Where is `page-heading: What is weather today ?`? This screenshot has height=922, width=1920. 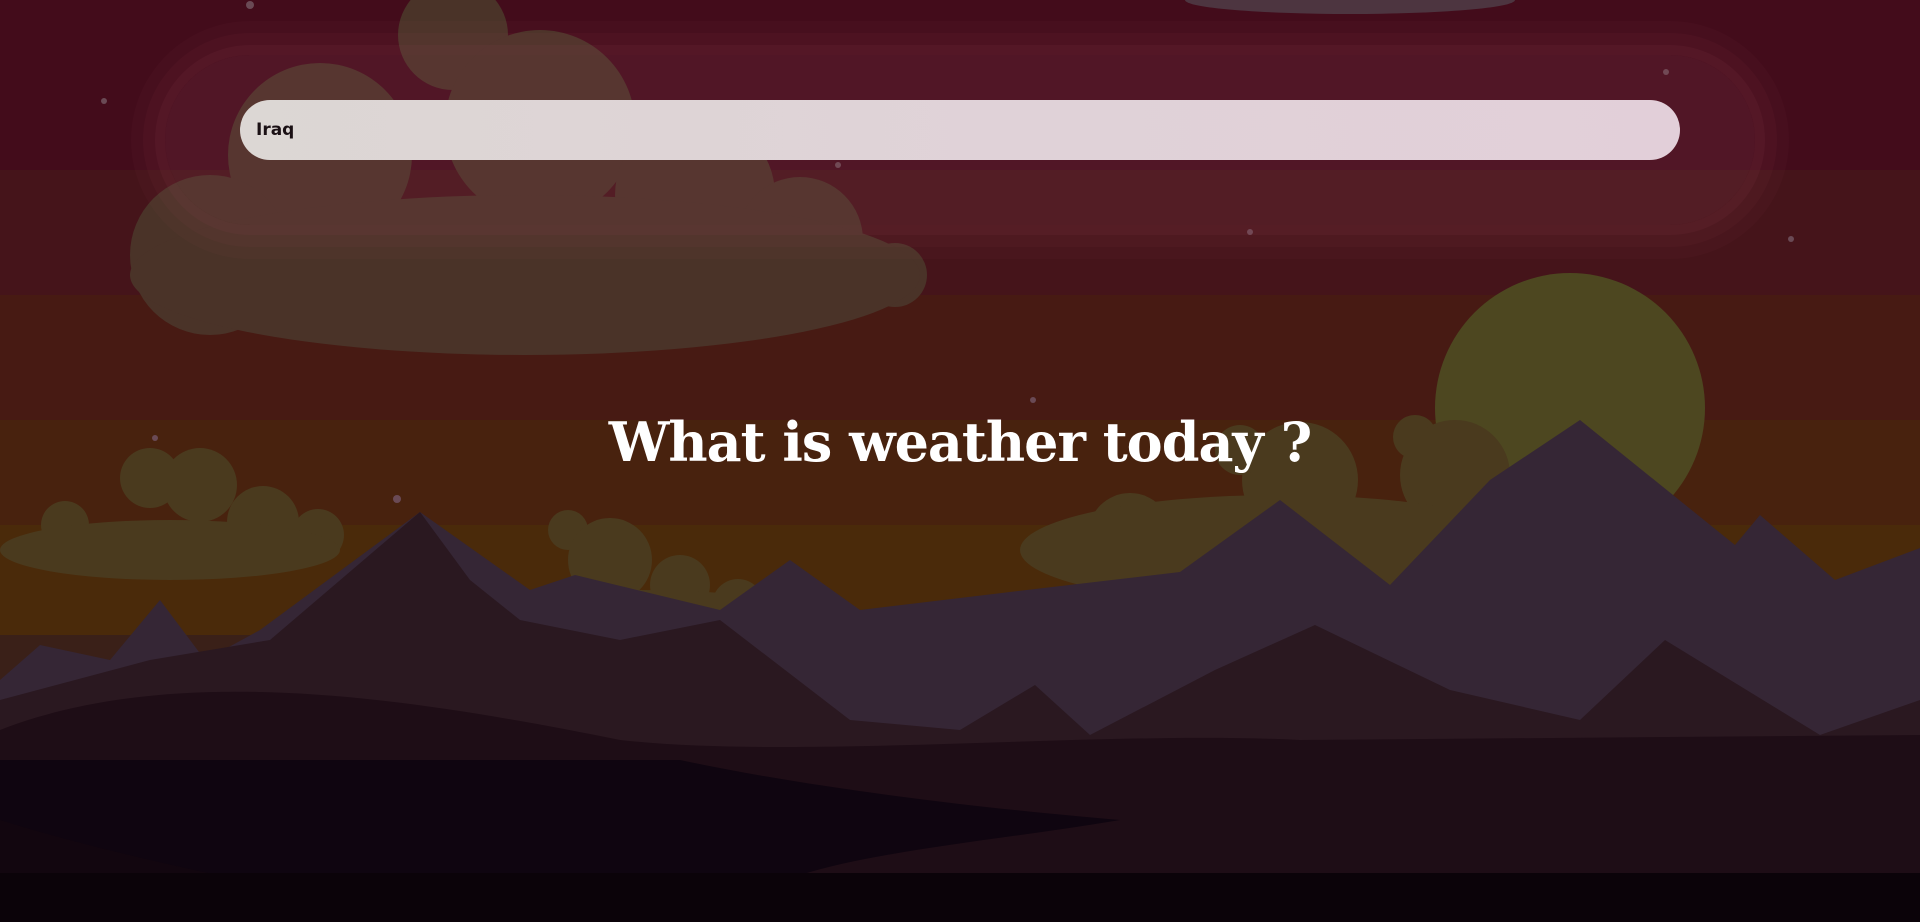 page-heading: What is weather today ? is located at coordinates (960, 442).